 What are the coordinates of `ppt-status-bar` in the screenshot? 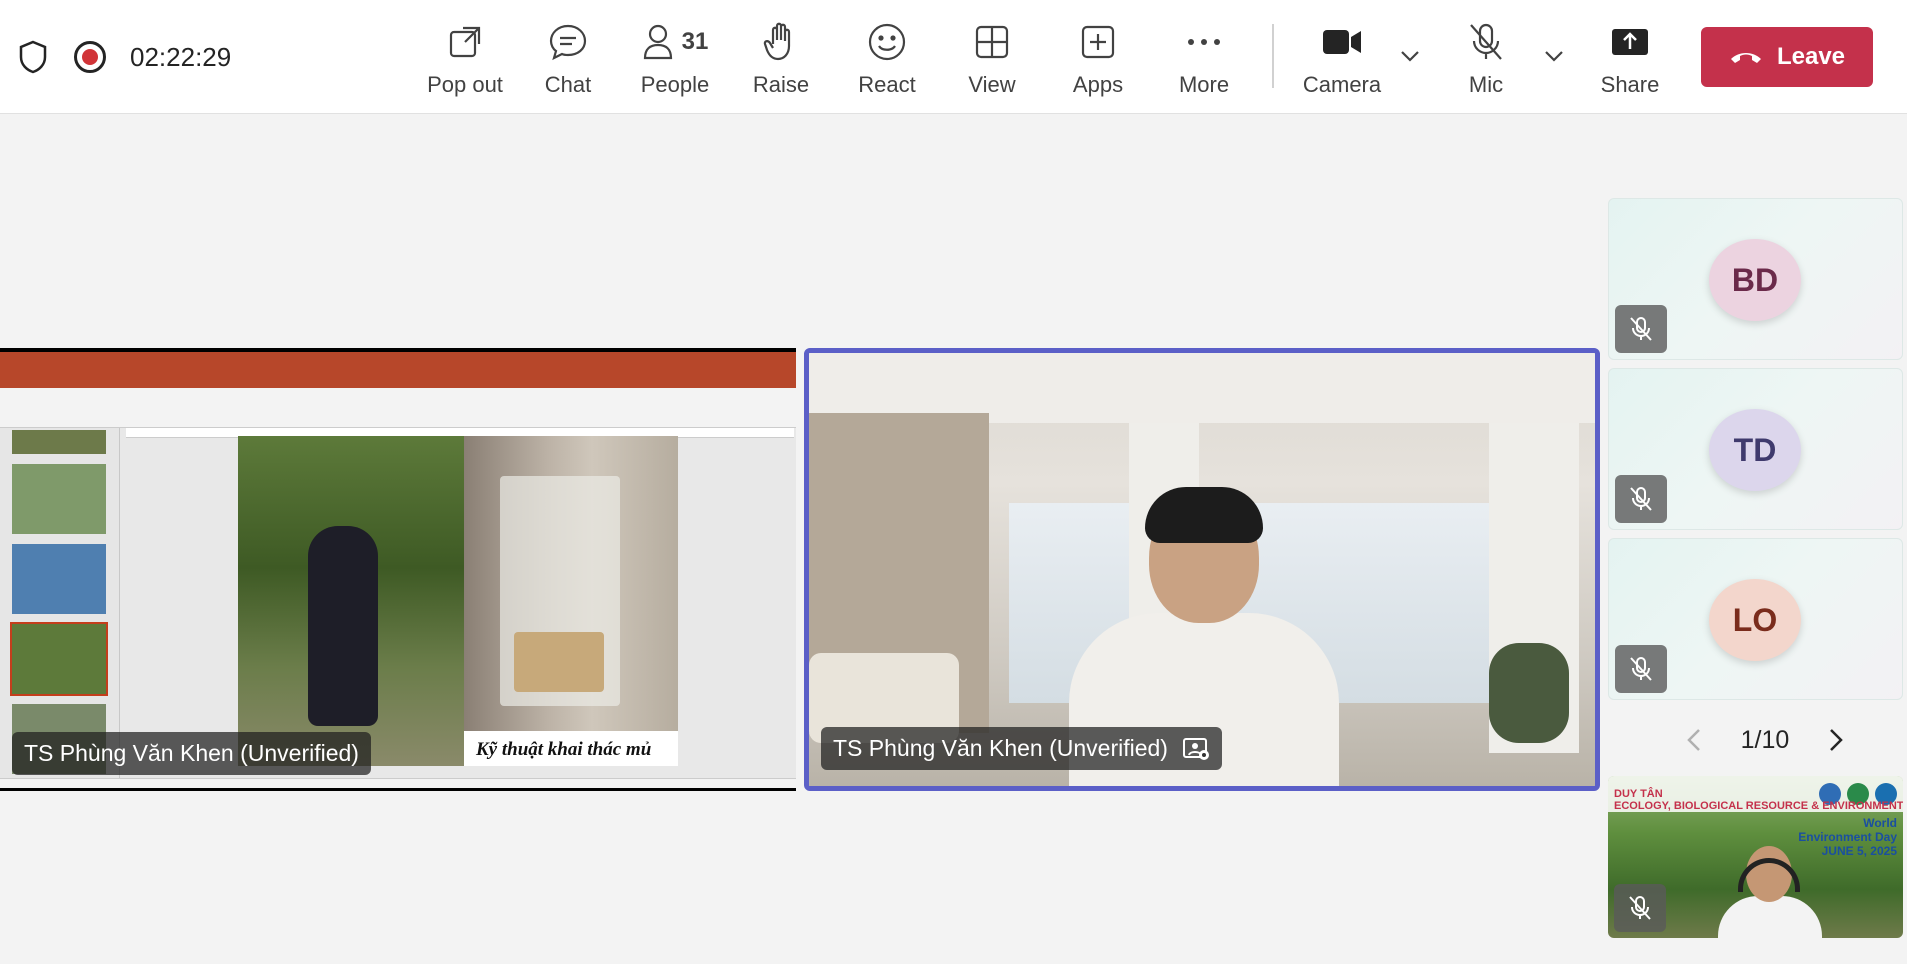 It's located at (398, 783).